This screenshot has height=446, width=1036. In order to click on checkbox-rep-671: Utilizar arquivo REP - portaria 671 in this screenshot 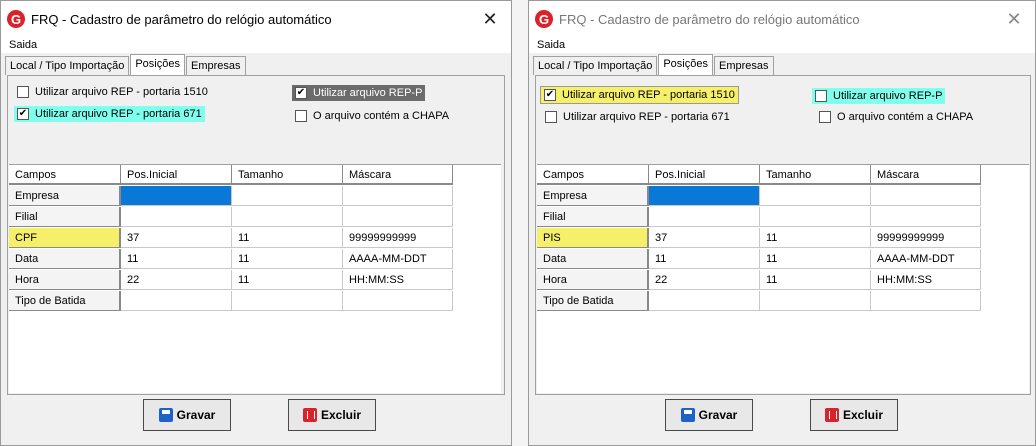, I will do `click(637, 117)`.